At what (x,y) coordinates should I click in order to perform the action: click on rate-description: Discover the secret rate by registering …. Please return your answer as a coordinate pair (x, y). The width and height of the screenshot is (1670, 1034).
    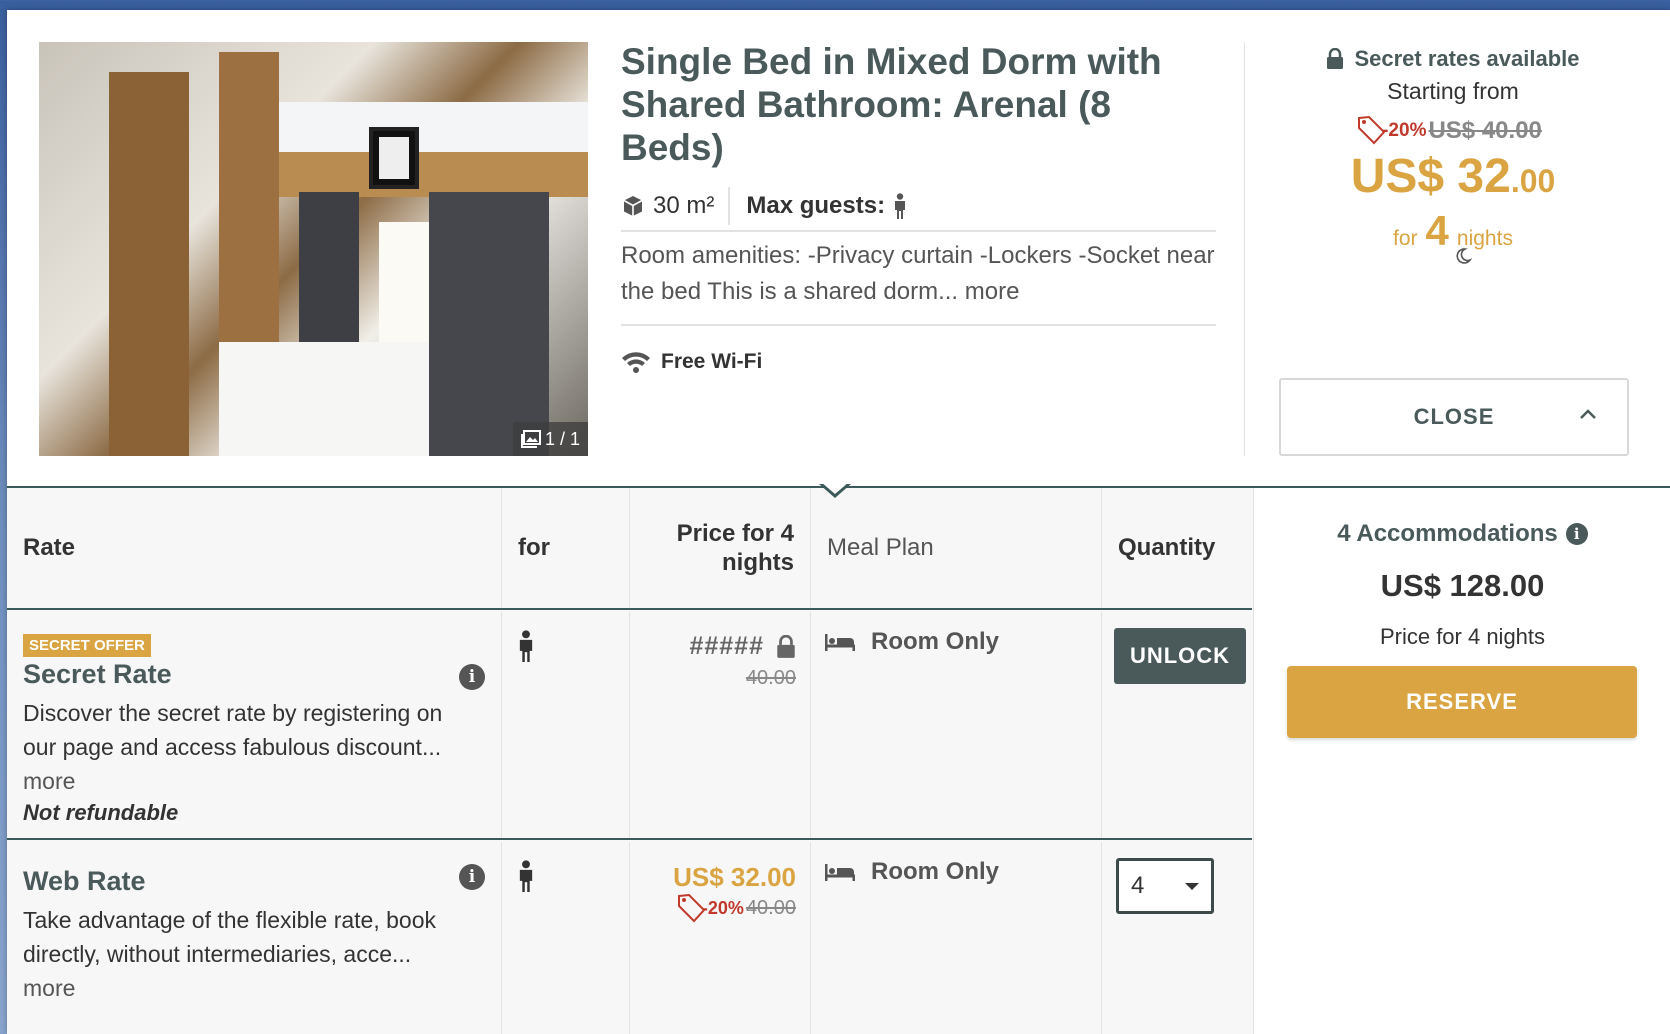
    Looking at the image, I should click on (233, 730).